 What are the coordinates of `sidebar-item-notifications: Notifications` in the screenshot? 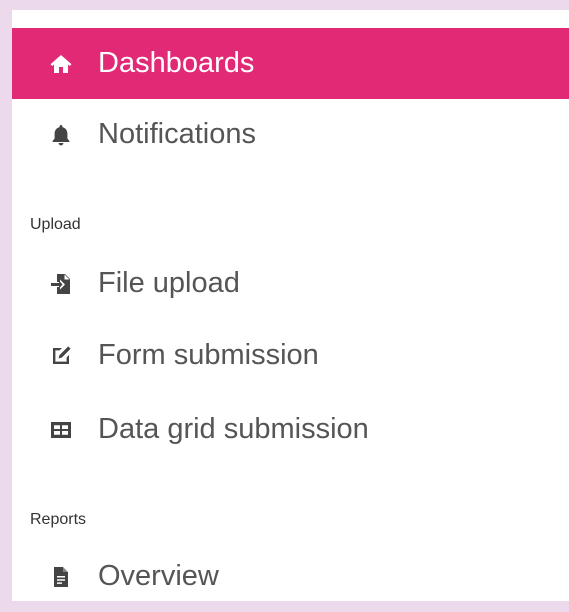 It's located at (290, 134).